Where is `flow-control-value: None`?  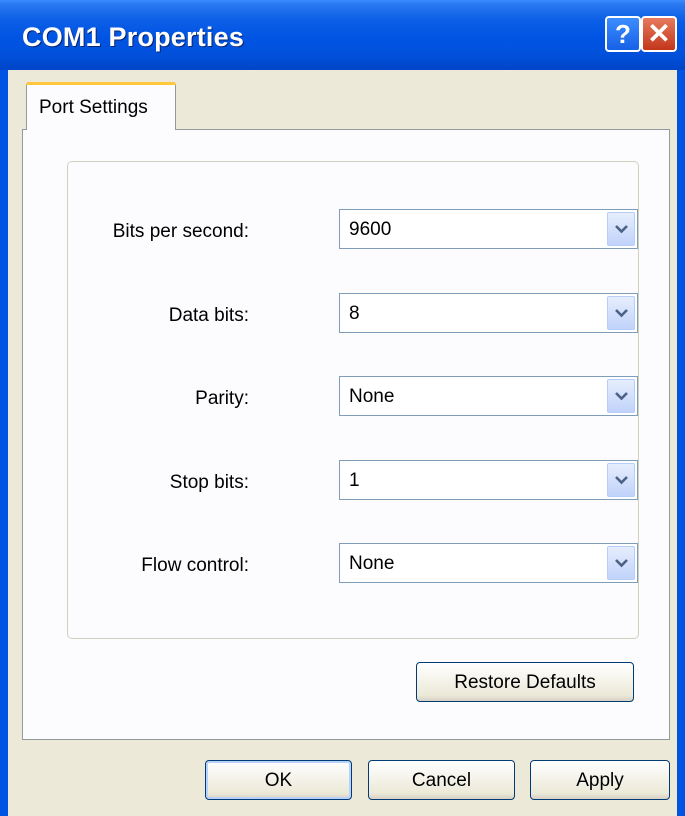 flow-control-value: None is located at coordinates (372, 563).